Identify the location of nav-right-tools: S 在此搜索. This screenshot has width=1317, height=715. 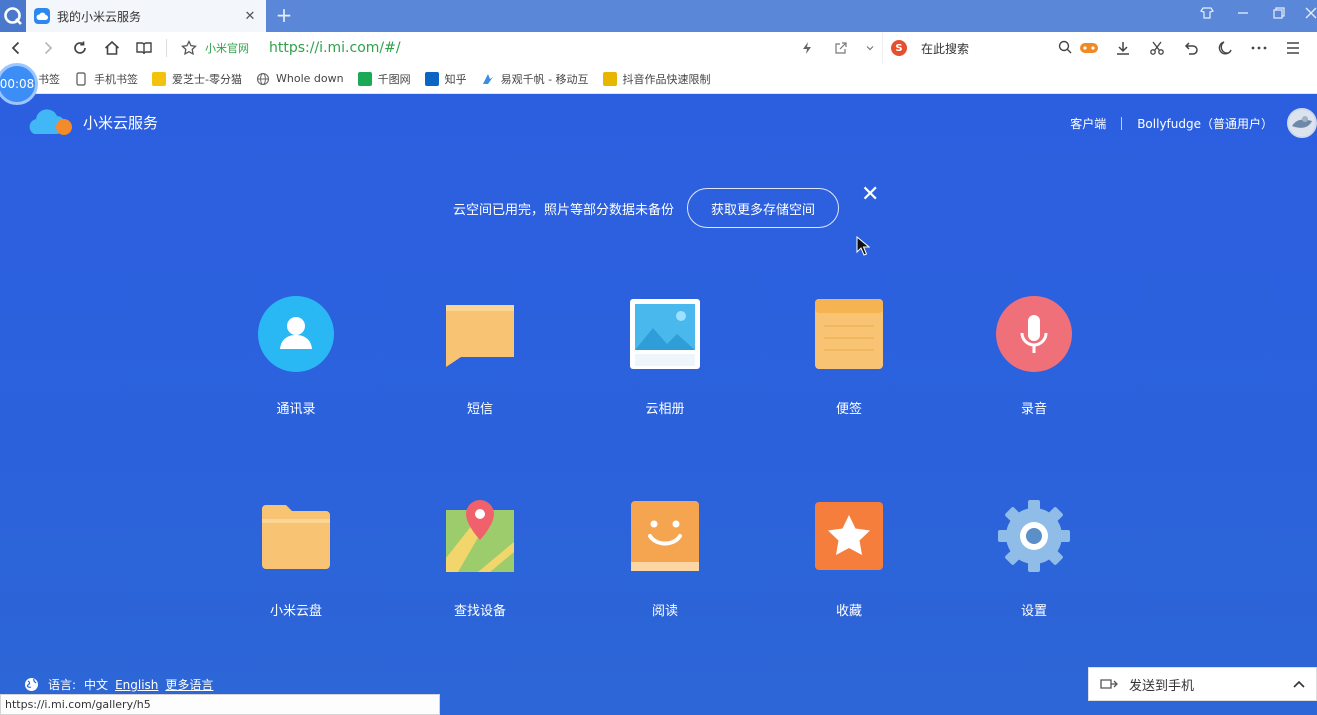
(1050, 48).